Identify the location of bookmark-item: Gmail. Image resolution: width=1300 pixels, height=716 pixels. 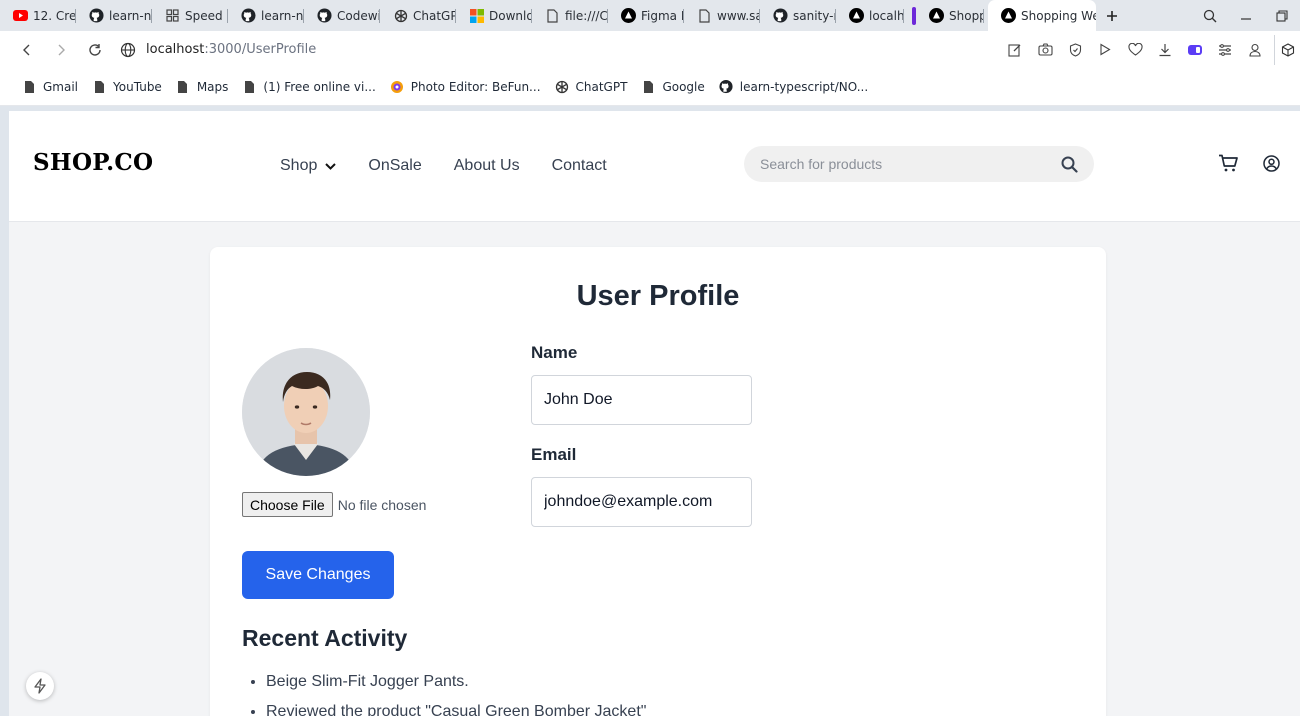
(50, 87).